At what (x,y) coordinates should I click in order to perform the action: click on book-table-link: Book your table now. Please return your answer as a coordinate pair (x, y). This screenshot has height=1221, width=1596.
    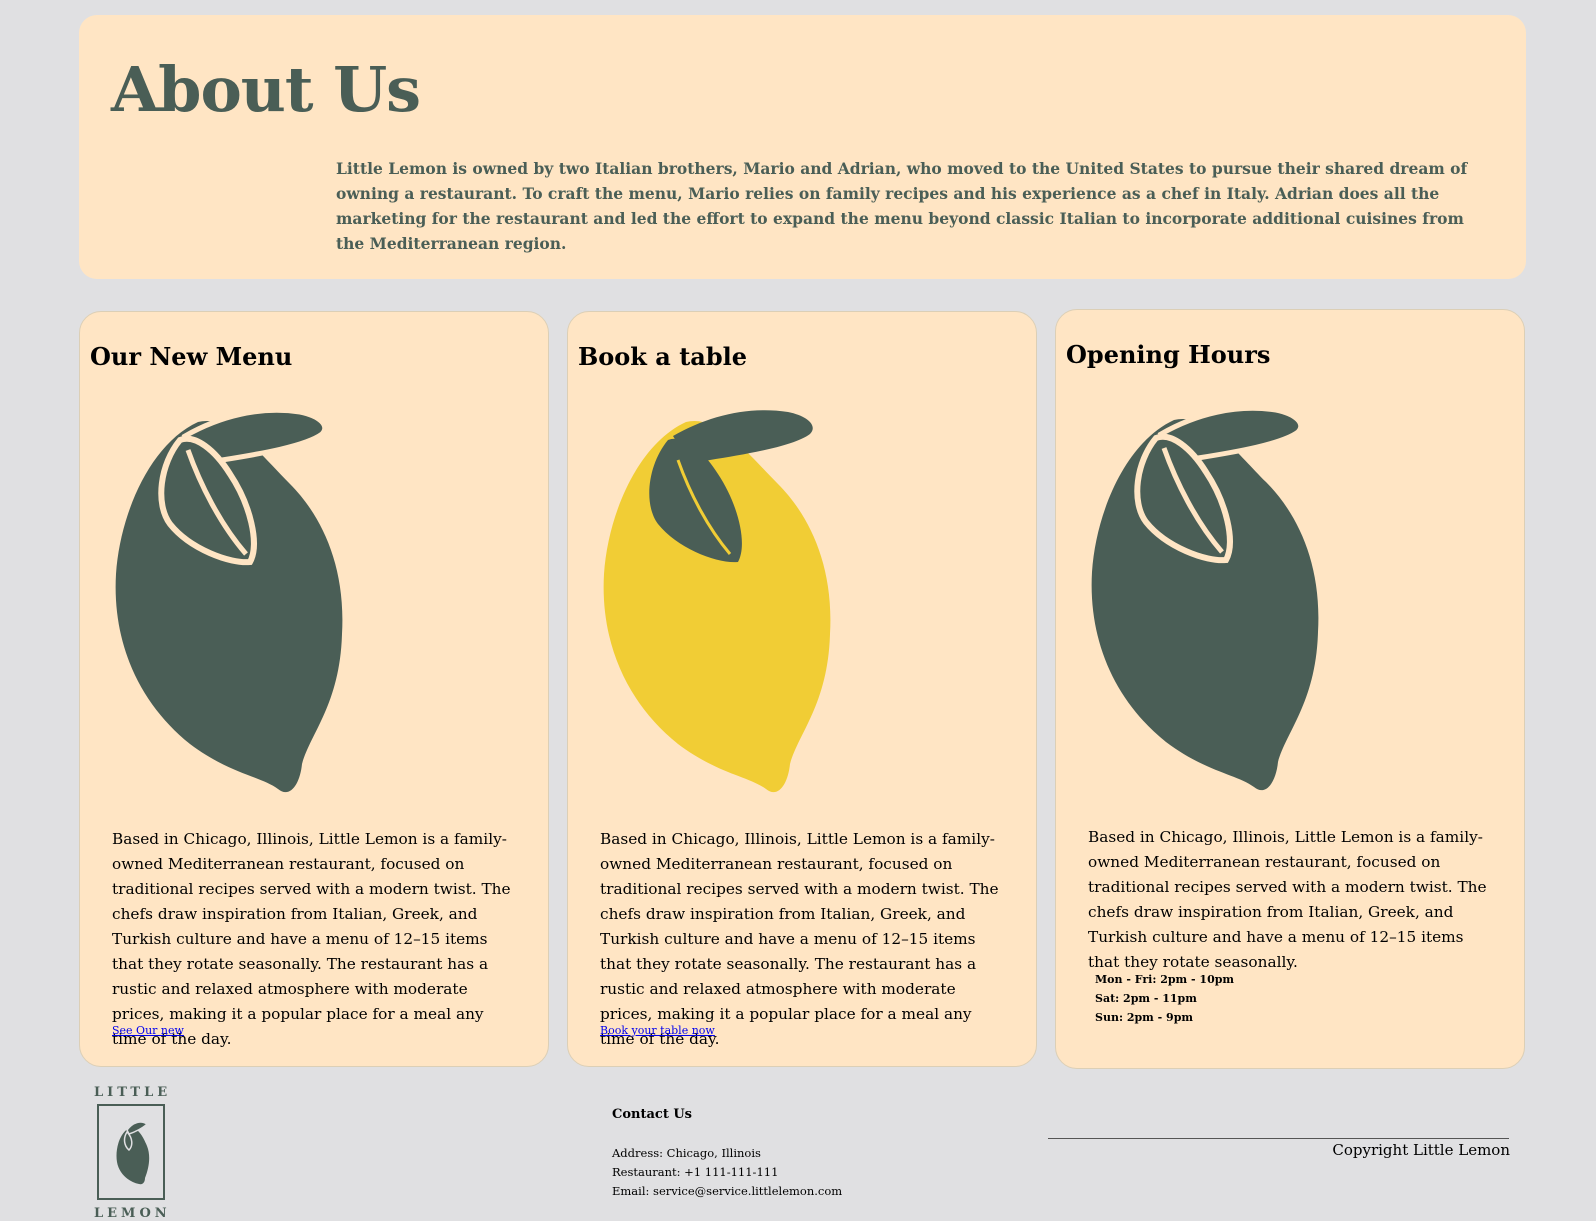
    Looking at the image, I should click on (657, 1030).